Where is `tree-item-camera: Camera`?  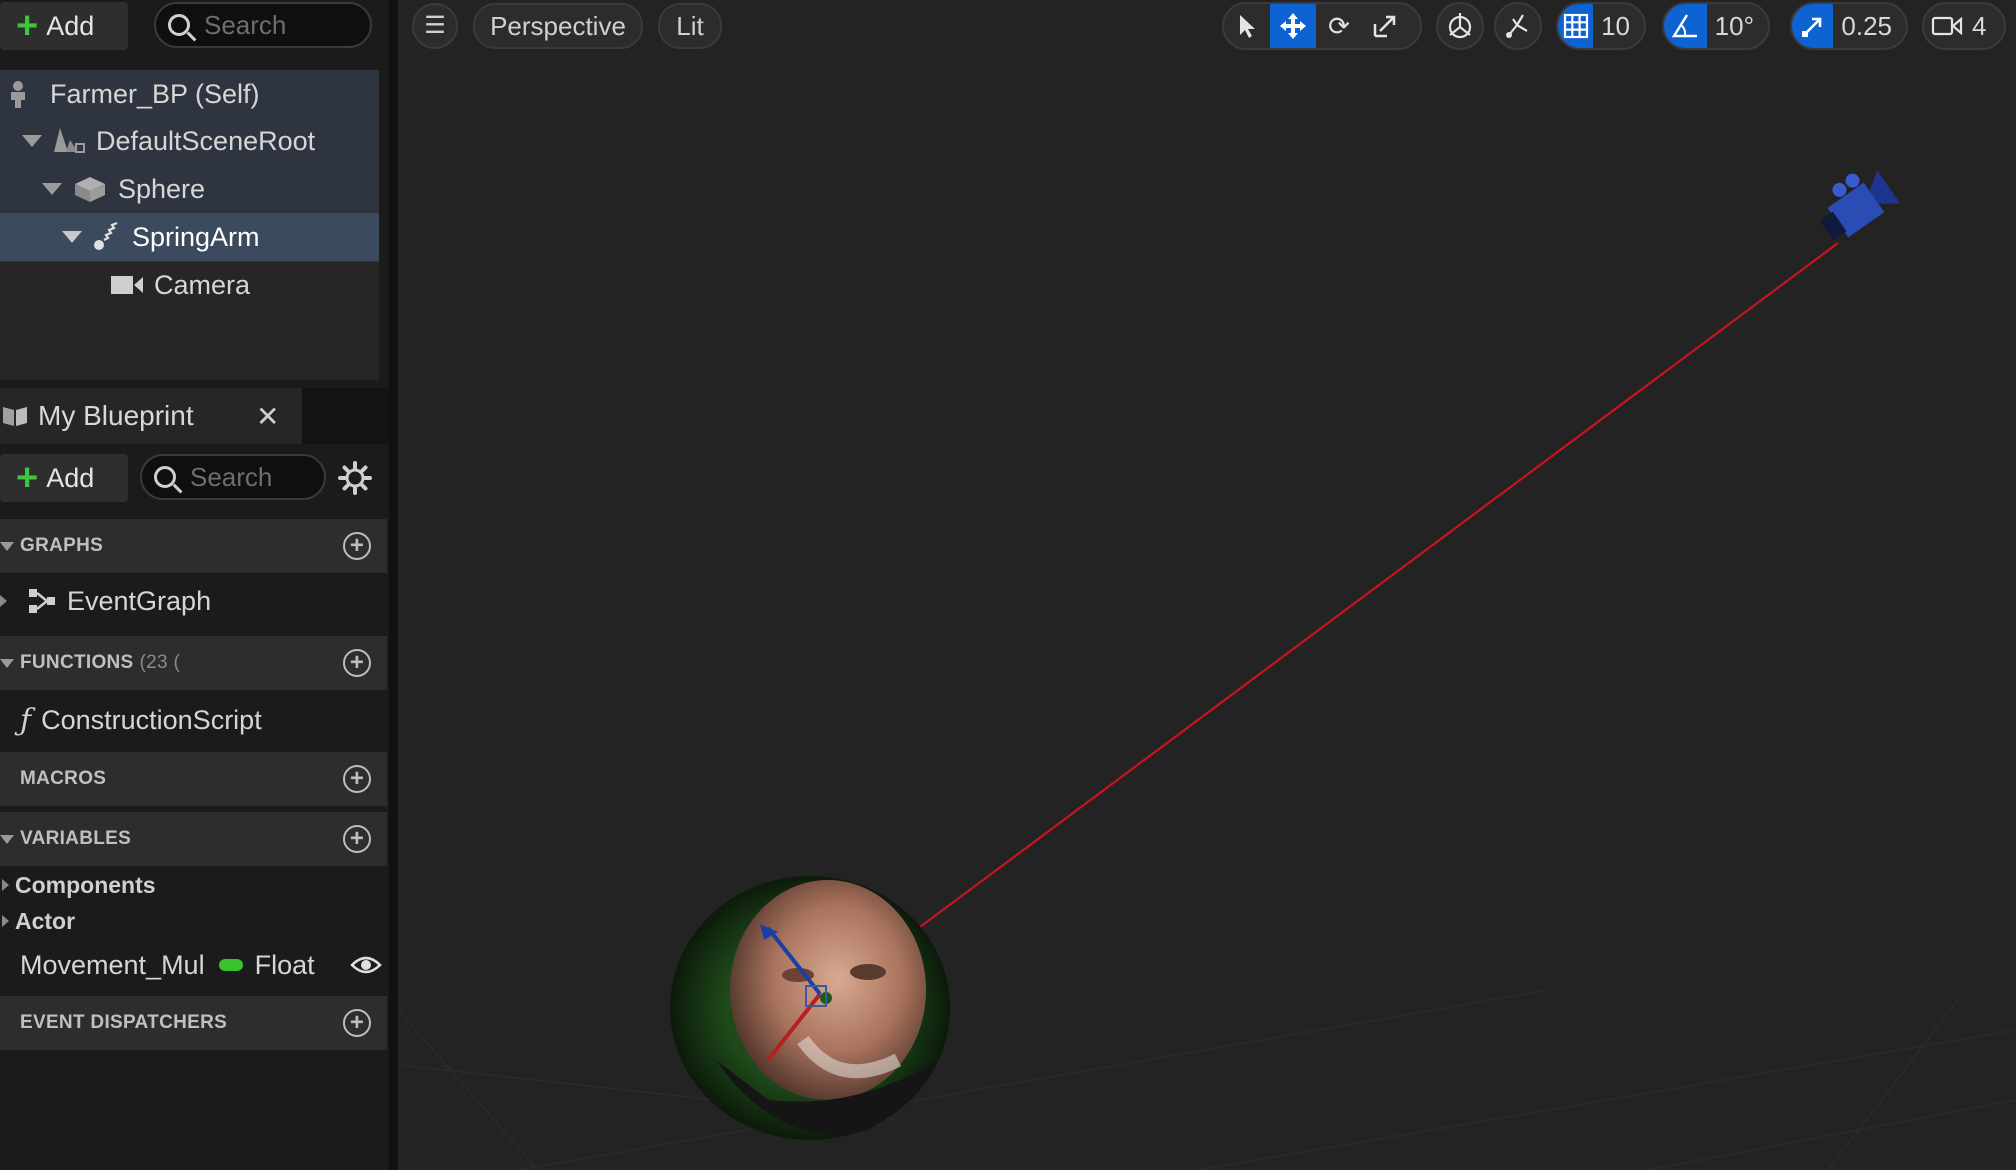
tree-item-camera: Camera is located at coordinates (244, 285).